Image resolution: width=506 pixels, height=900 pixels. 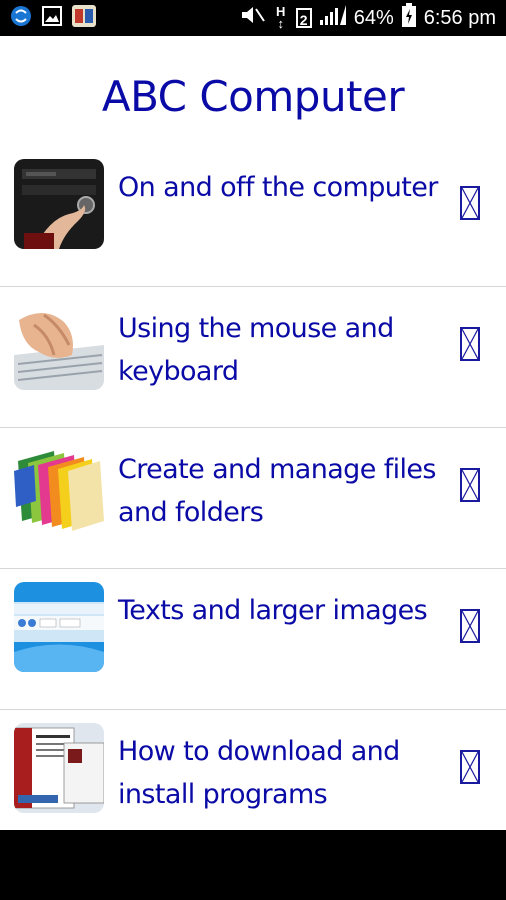 What do you see at coordinates (278, 187) in the screenshot?
I see `item-label: On and off the computer` at bounding box center [278, 187].